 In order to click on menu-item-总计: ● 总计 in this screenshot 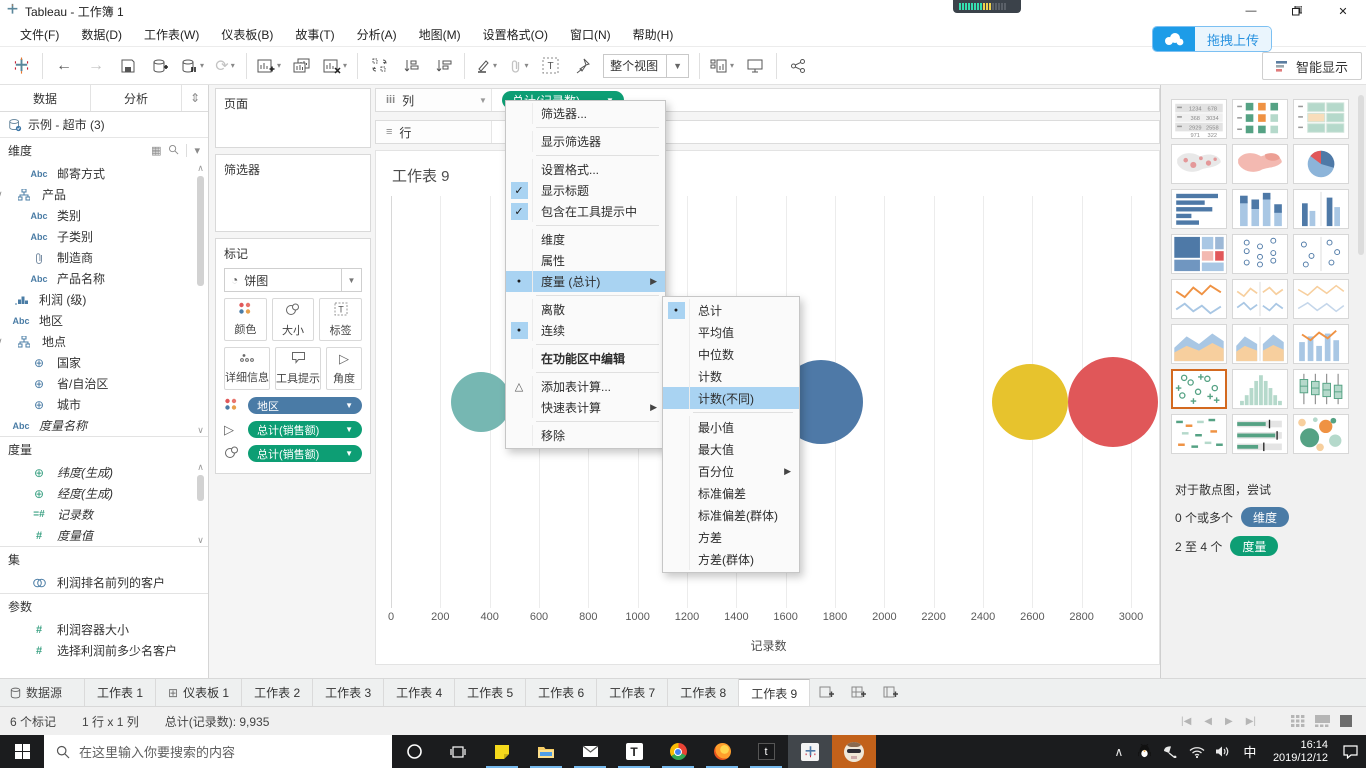, I will do `click(731, 310)`.